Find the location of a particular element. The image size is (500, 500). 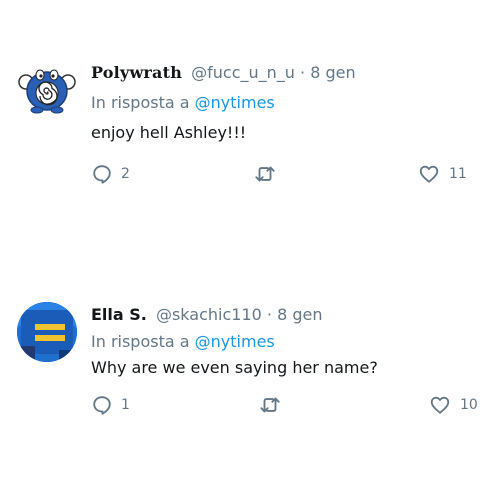

like-count: 11 is located at coordinates (458, 174).